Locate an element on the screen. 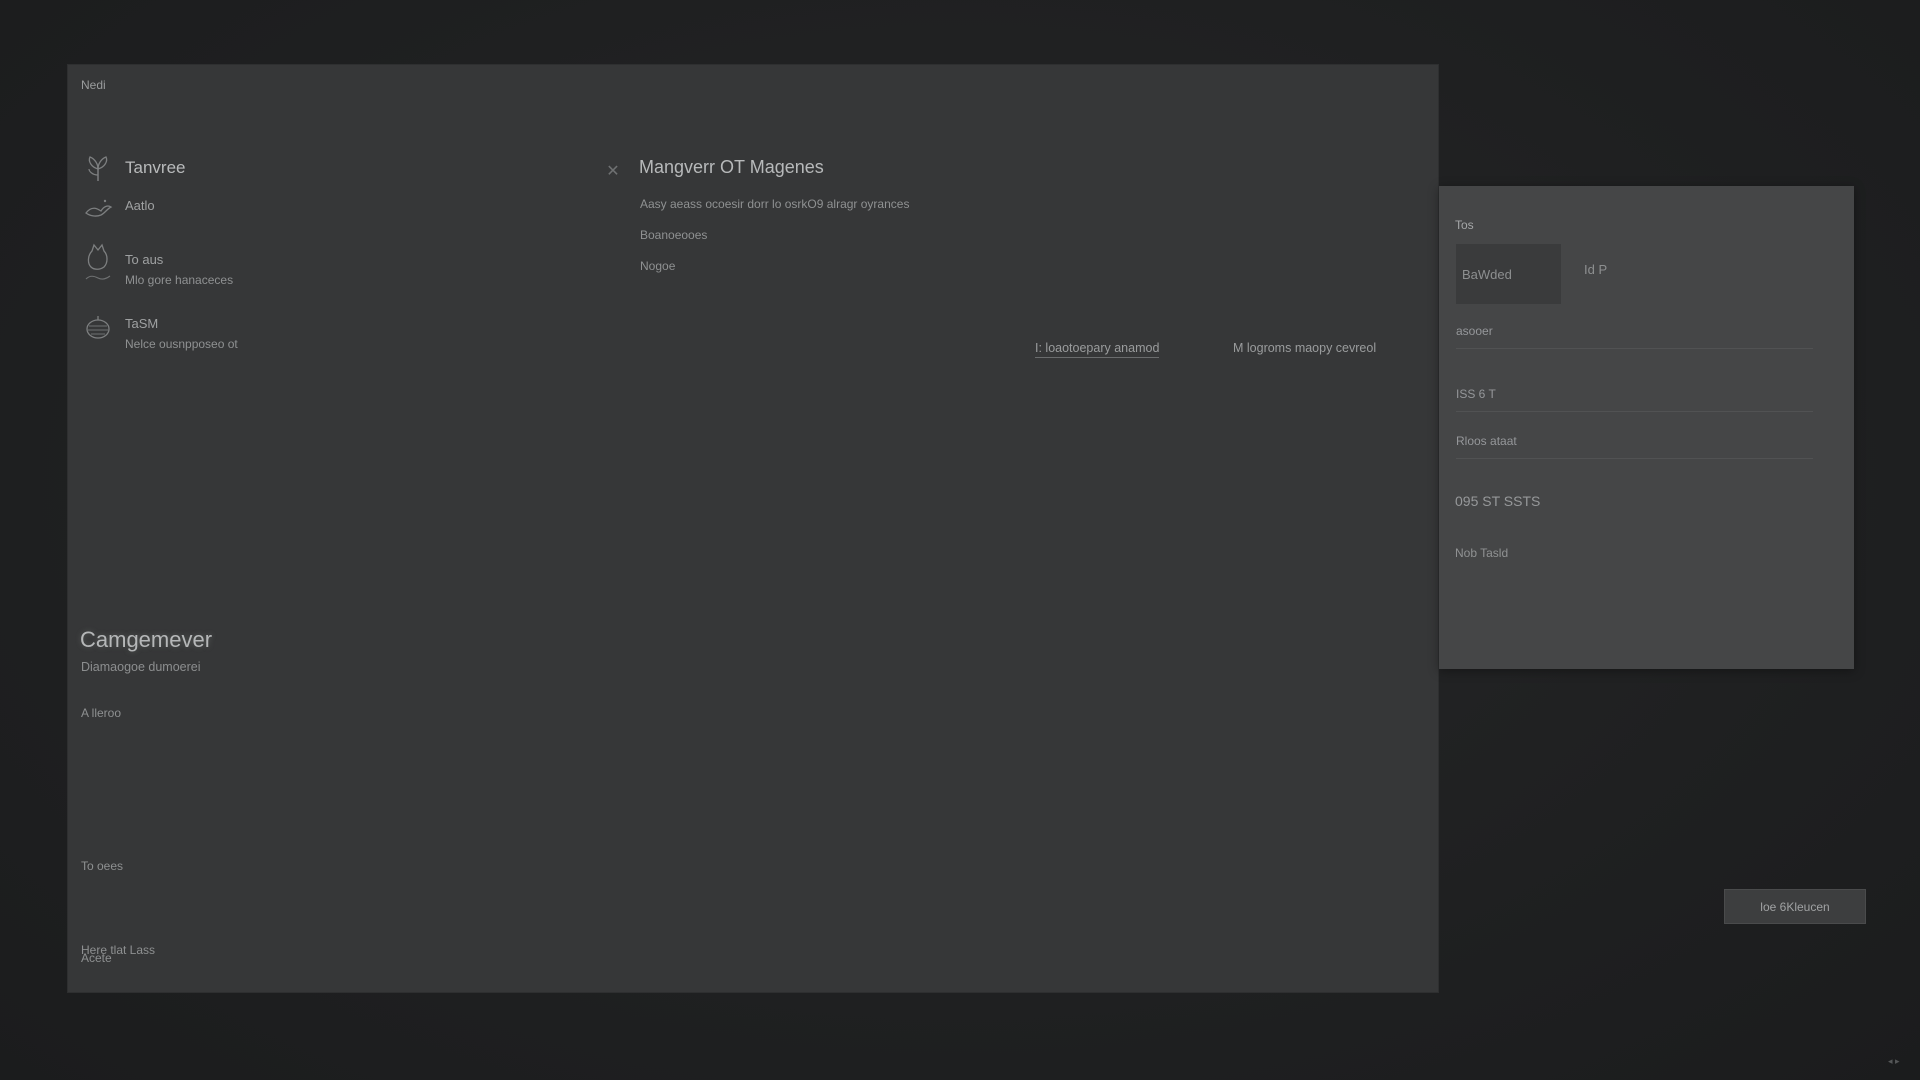 The width and height of the screenshot is (1920, 1080). content-line: Boanoeooes is located at coordinates (674, 235).